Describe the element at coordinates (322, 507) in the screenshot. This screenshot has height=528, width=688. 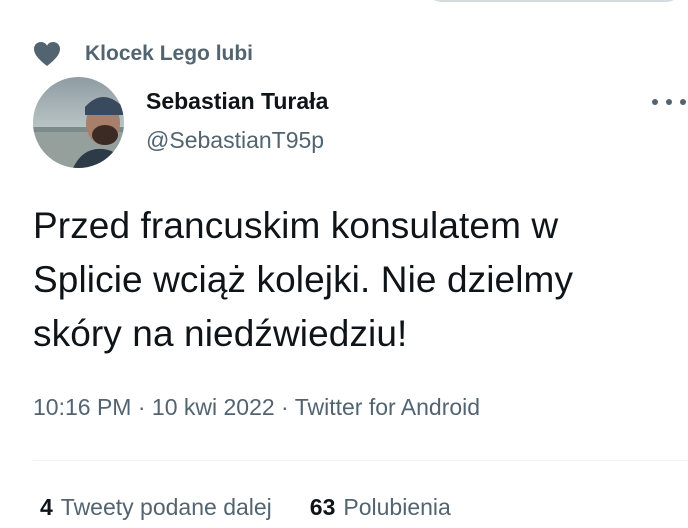
I see `likes-count: 63` at that location.